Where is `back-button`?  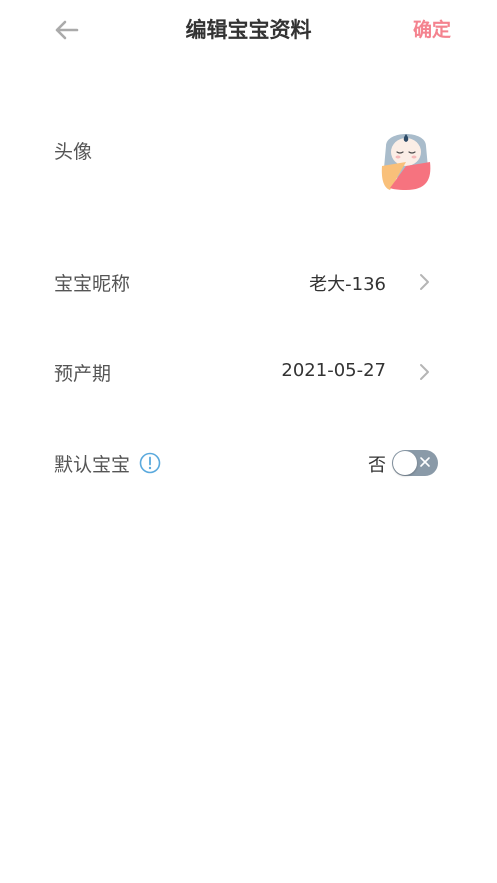 back-button is located at coordinates (66, 30).